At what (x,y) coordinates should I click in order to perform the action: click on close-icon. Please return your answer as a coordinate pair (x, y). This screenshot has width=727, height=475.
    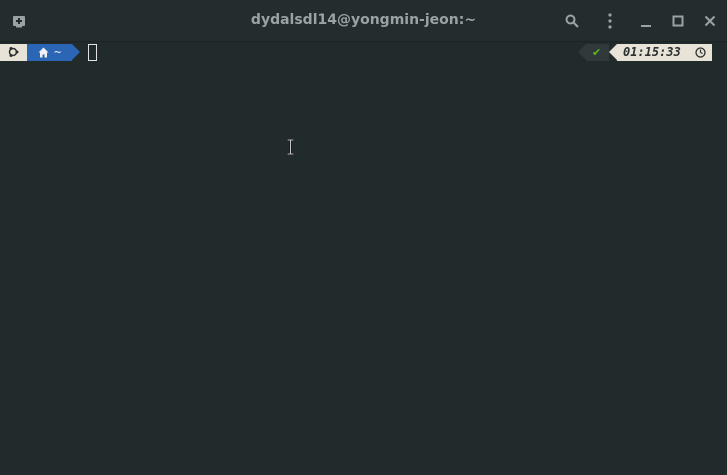
    Looking at the image, I should click on (710, 21).